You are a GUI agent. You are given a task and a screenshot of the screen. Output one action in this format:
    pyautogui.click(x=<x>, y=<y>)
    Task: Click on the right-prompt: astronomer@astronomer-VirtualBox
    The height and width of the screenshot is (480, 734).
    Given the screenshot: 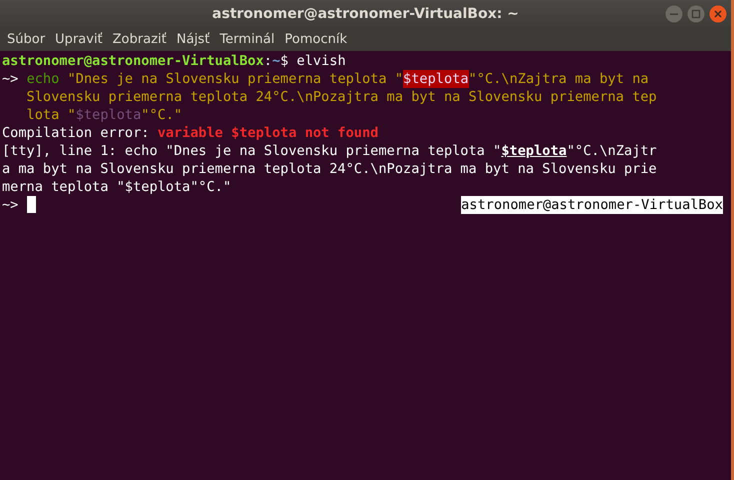 What is the action you would take?
    pyautogui.click(x=592, y=205)
    